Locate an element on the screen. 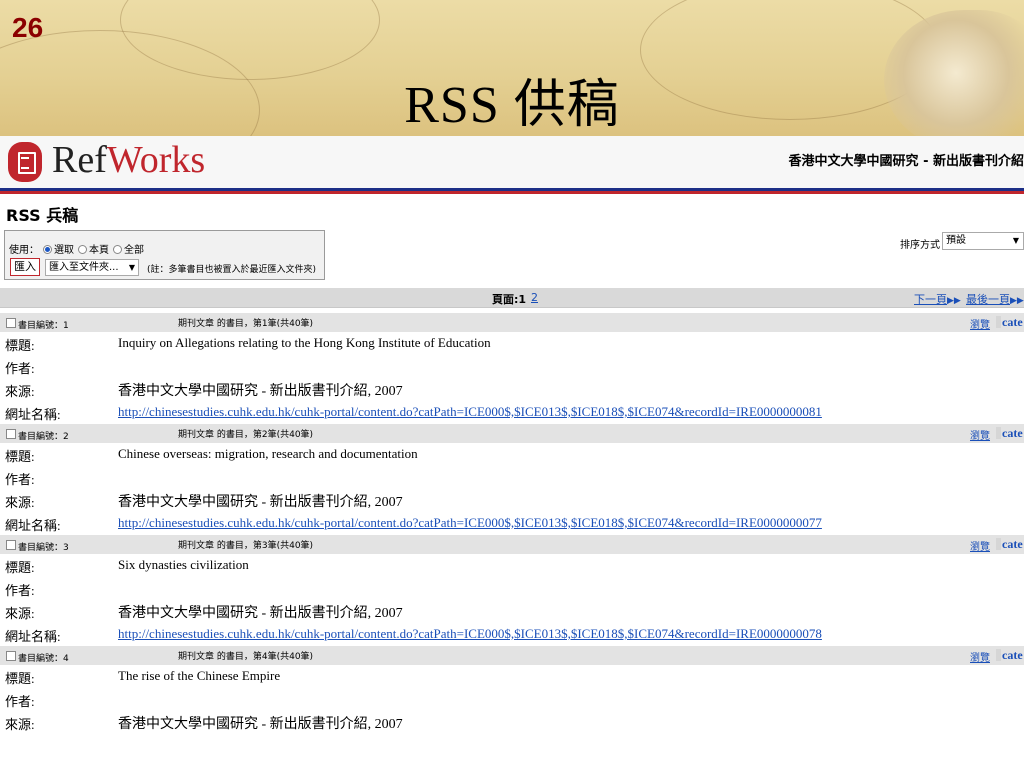 This screenshot has height=768, width=1024. slide-title: RSS 供稿 is located at coordinates (512, 105).